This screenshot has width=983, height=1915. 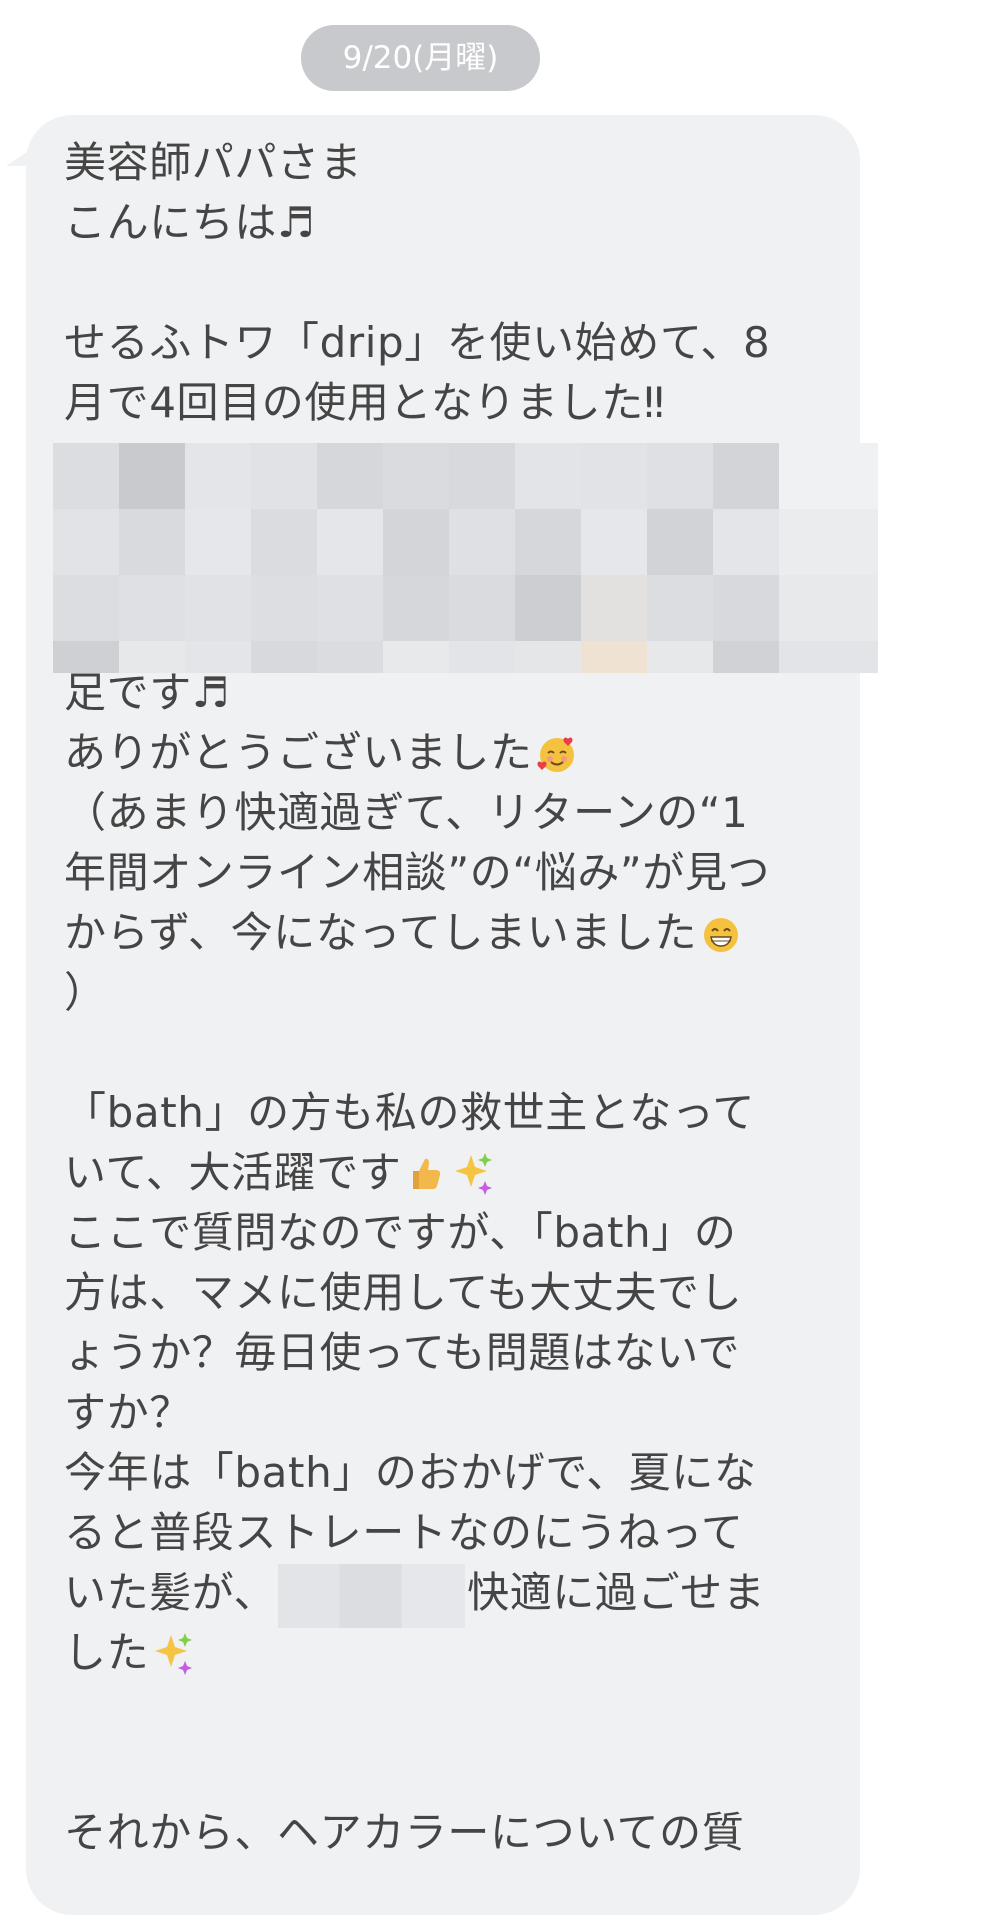 What do you see at coordinates (406, 812) in the screenshot?
I see `message-line: （あまり快適過ぎて、リターンの“1` at bounding box center [406, 812].